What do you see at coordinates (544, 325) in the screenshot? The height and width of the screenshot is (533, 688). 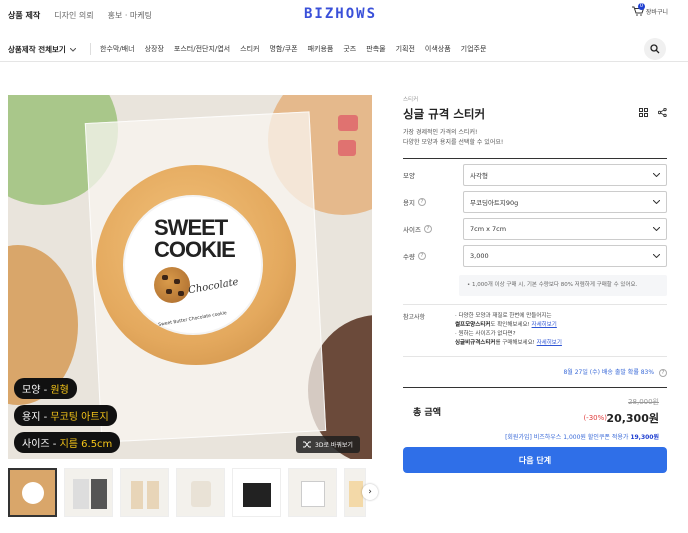 I see `shape-sticker-link: 자세히보기` at bounding box center [544, 325].